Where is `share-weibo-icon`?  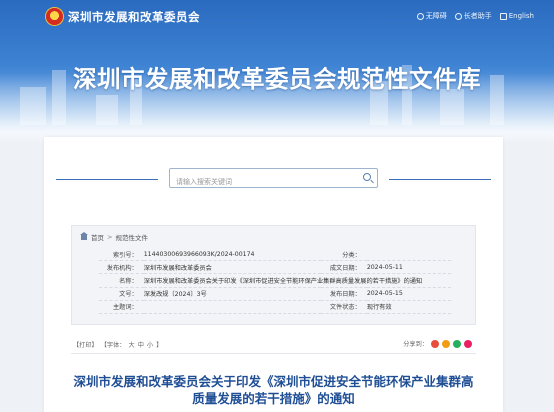
share-weibo-icon is located at coordinates (435, 343).